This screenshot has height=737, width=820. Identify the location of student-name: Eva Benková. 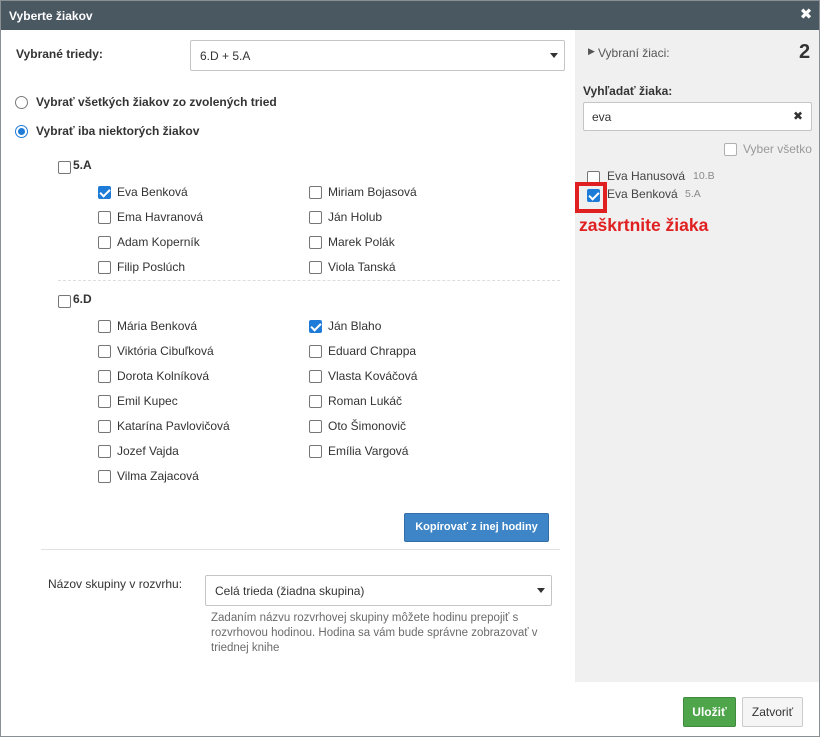
(152, 192).